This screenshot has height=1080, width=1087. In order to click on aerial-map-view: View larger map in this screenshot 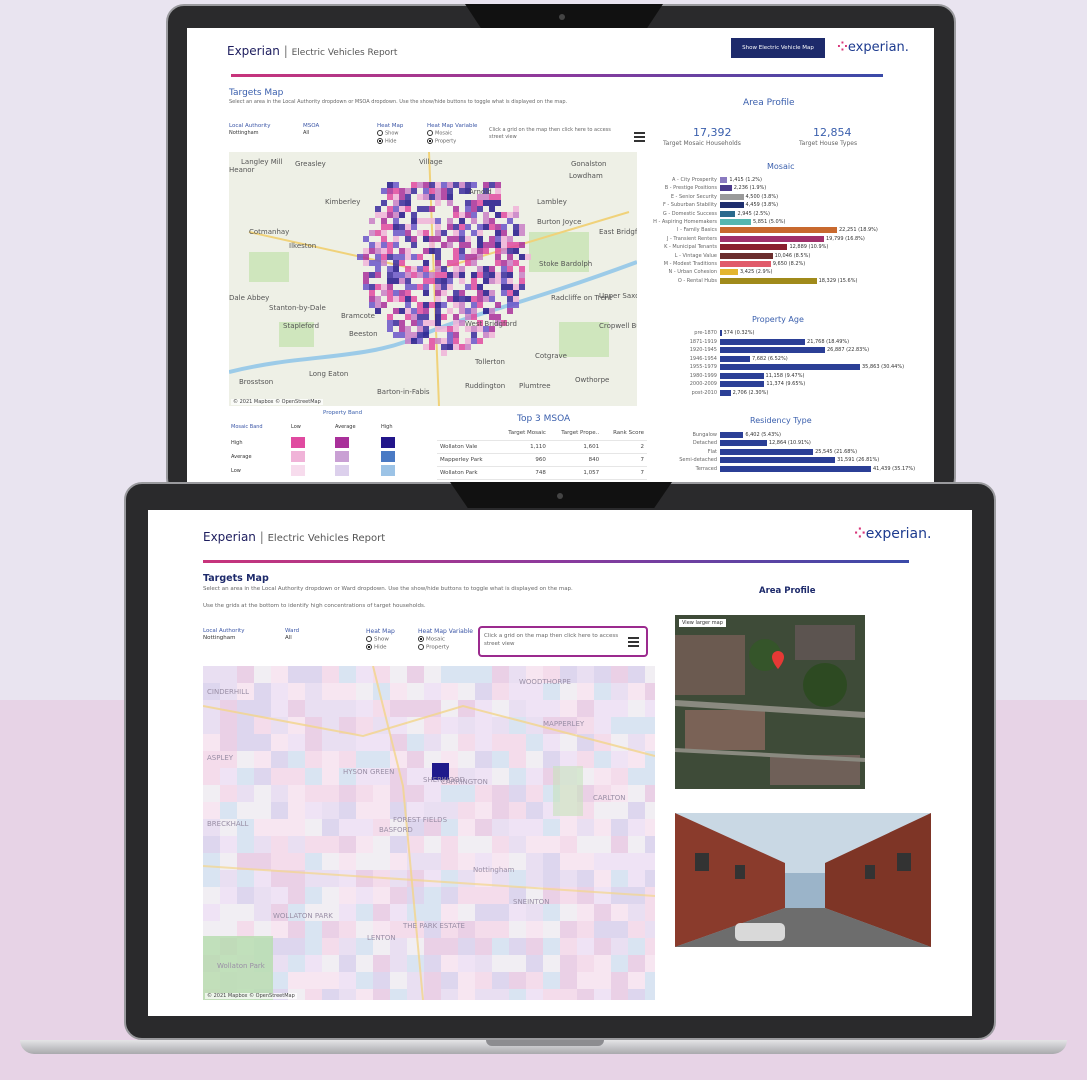, I will do `click(770, 702)`.